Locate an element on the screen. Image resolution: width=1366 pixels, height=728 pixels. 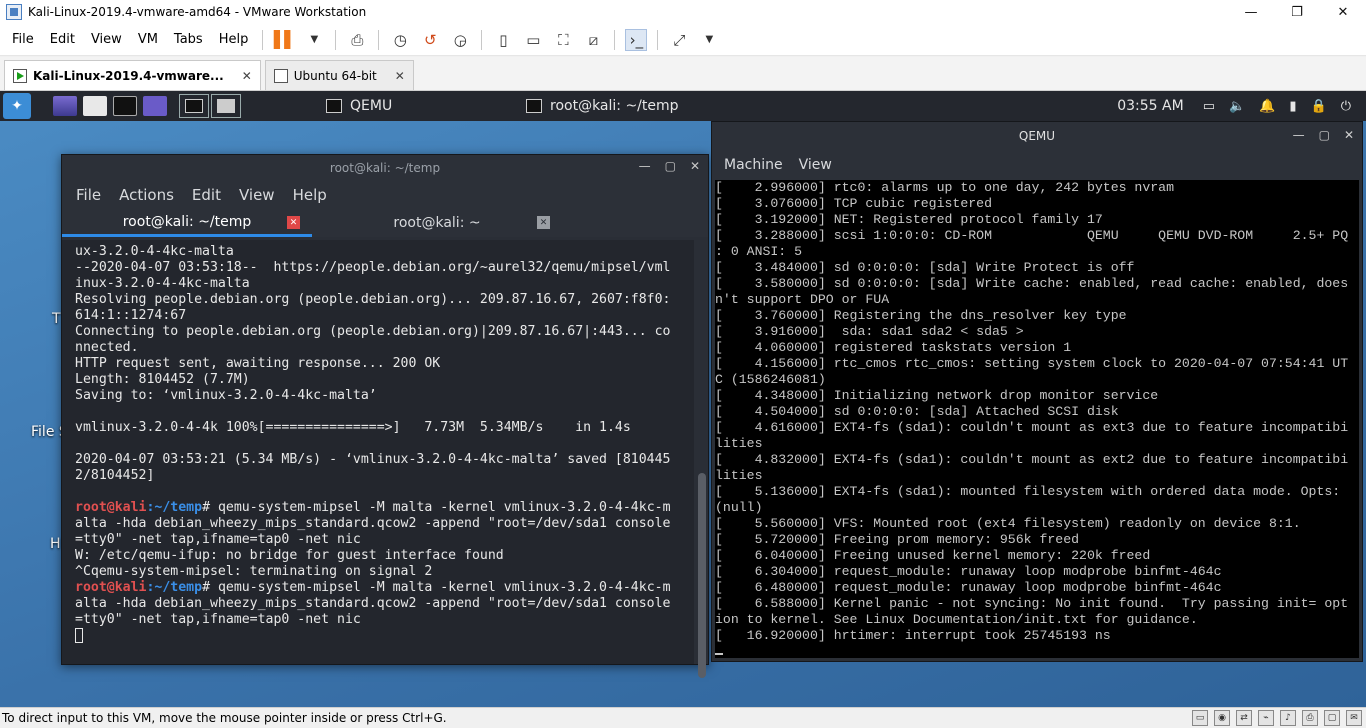
harddisk-icon: ▭ is located at coordinates (1200, 718).